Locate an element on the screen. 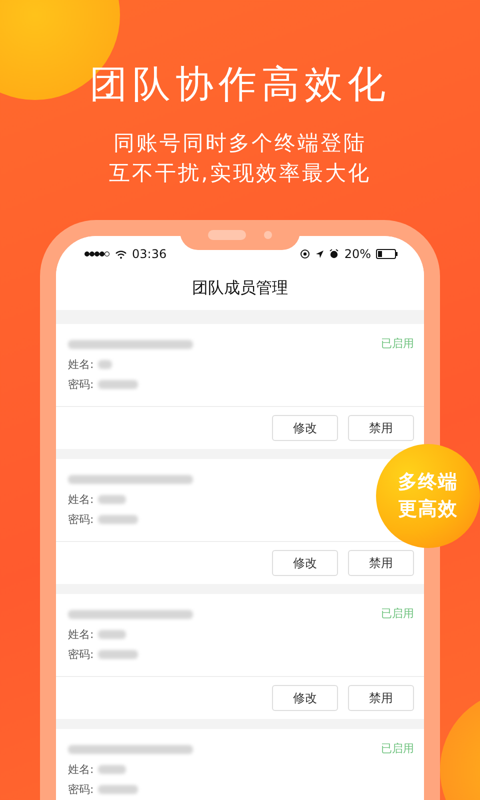  headline: 团队协作高效化 is located at coordinates (240, 84).